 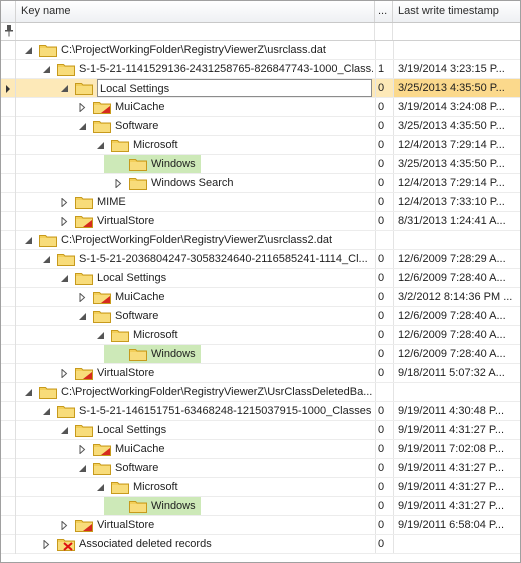 I want to click on tree-row: Associated deleted records 0, so click(x=260, y=544).